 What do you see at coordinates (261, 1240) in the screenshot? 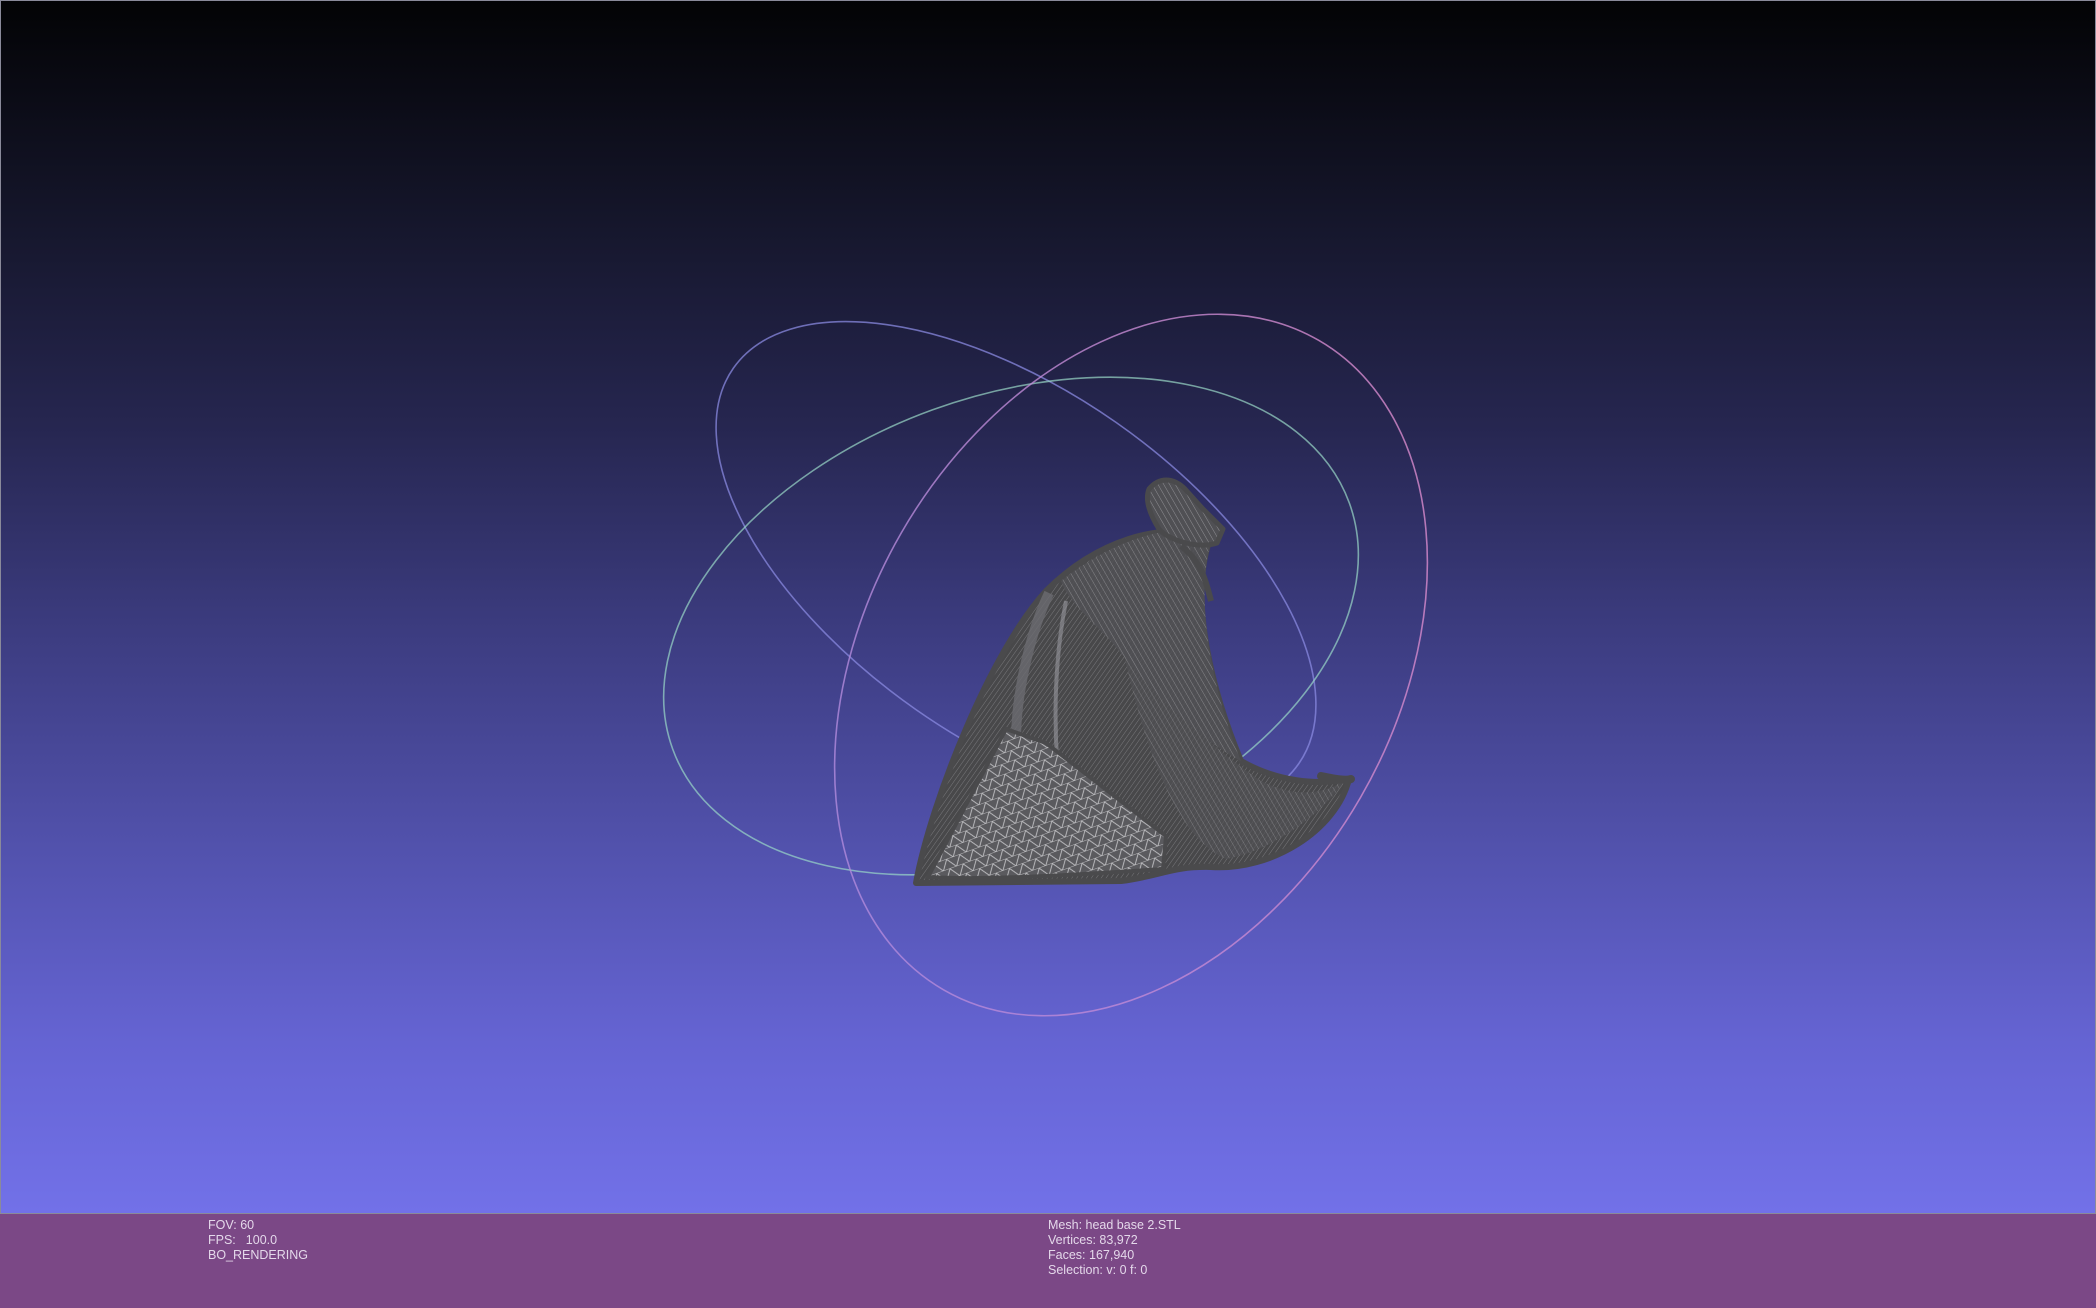
I see `fps-value: 100.0` at bounding box center [261, 1240].